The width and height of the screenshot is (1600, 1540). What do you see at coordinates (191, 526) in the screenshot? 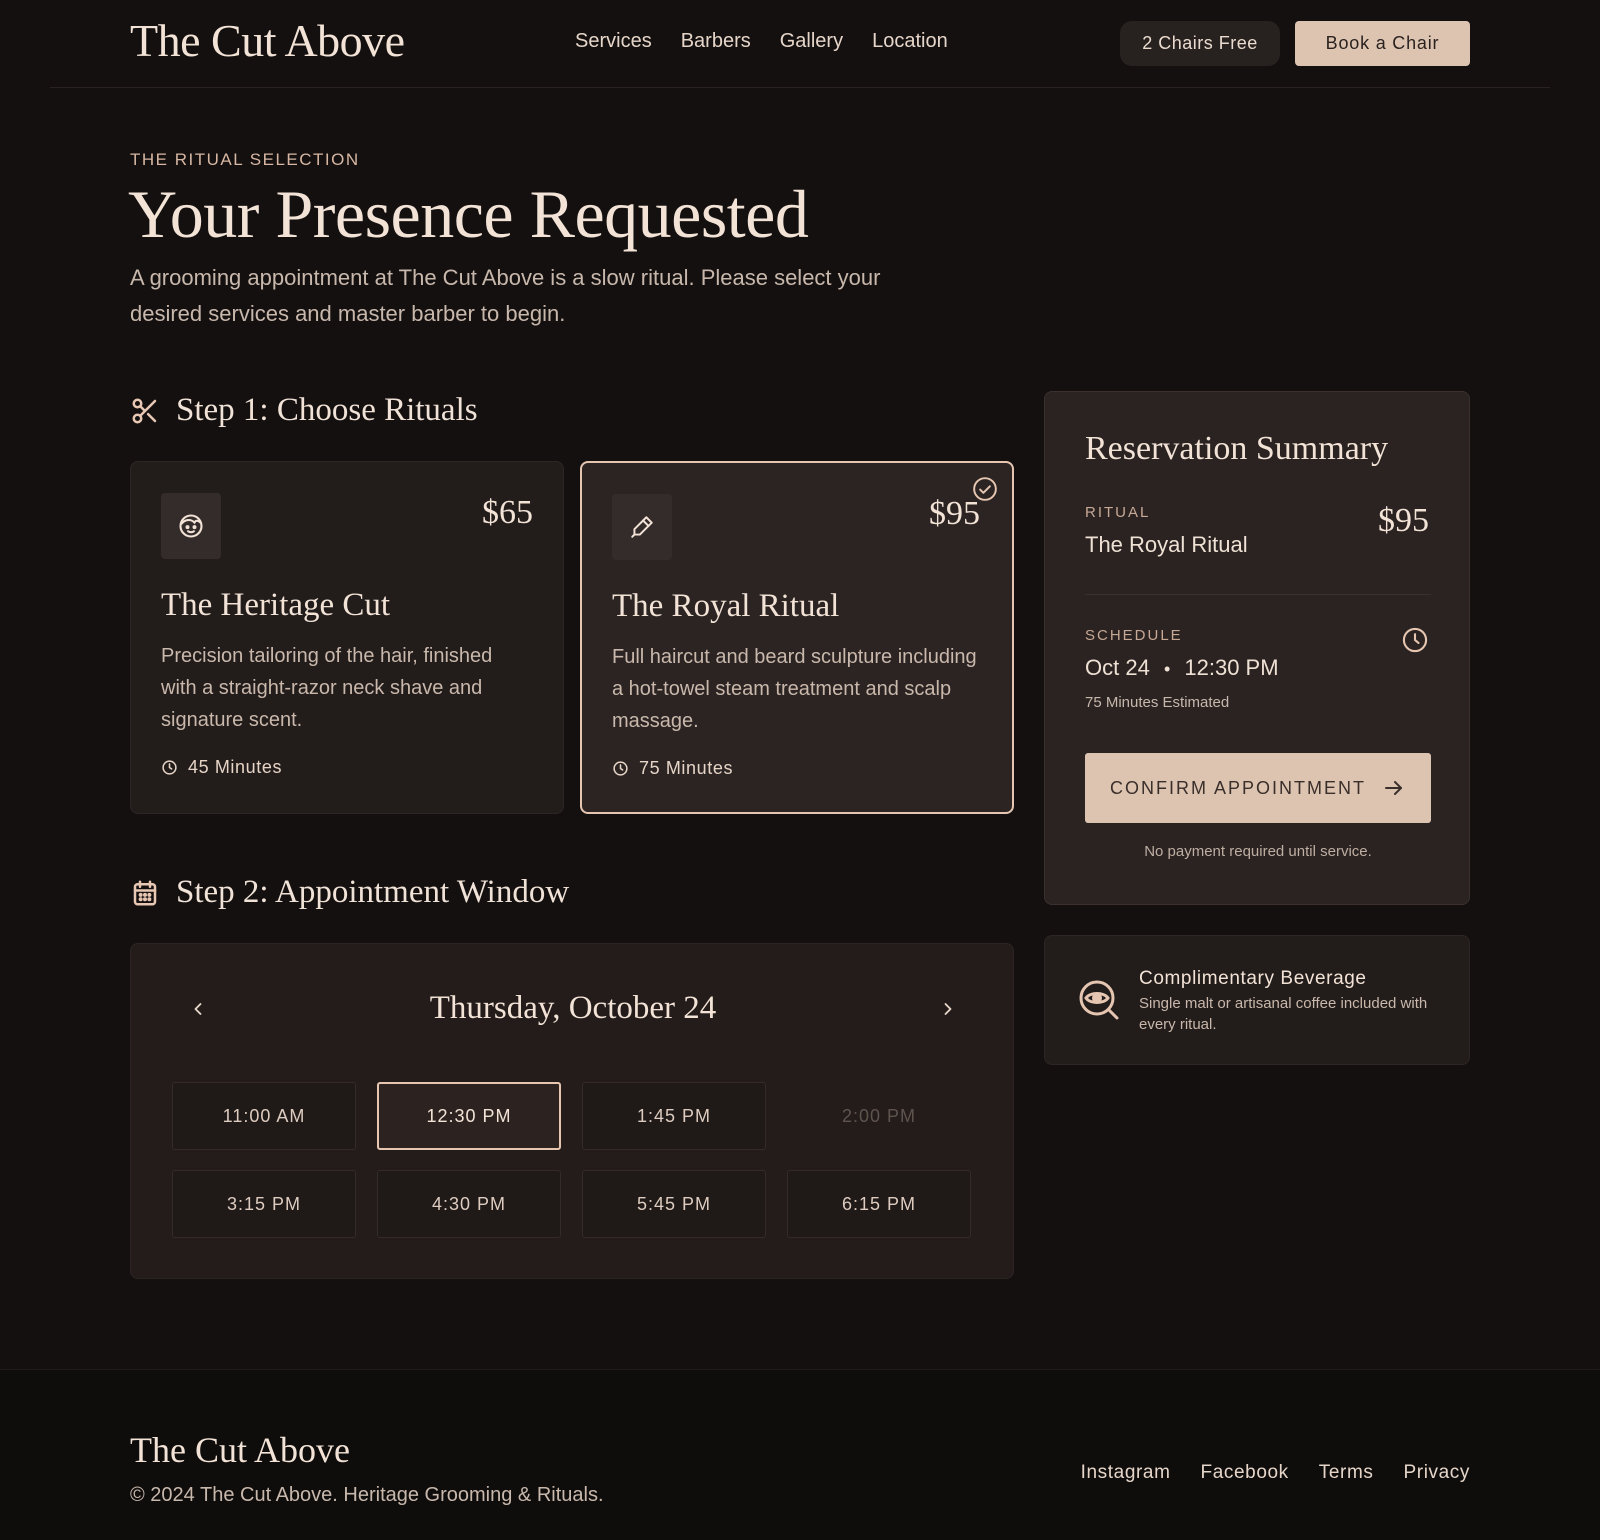
I see `face-icon` at bounding box center [191, 526].